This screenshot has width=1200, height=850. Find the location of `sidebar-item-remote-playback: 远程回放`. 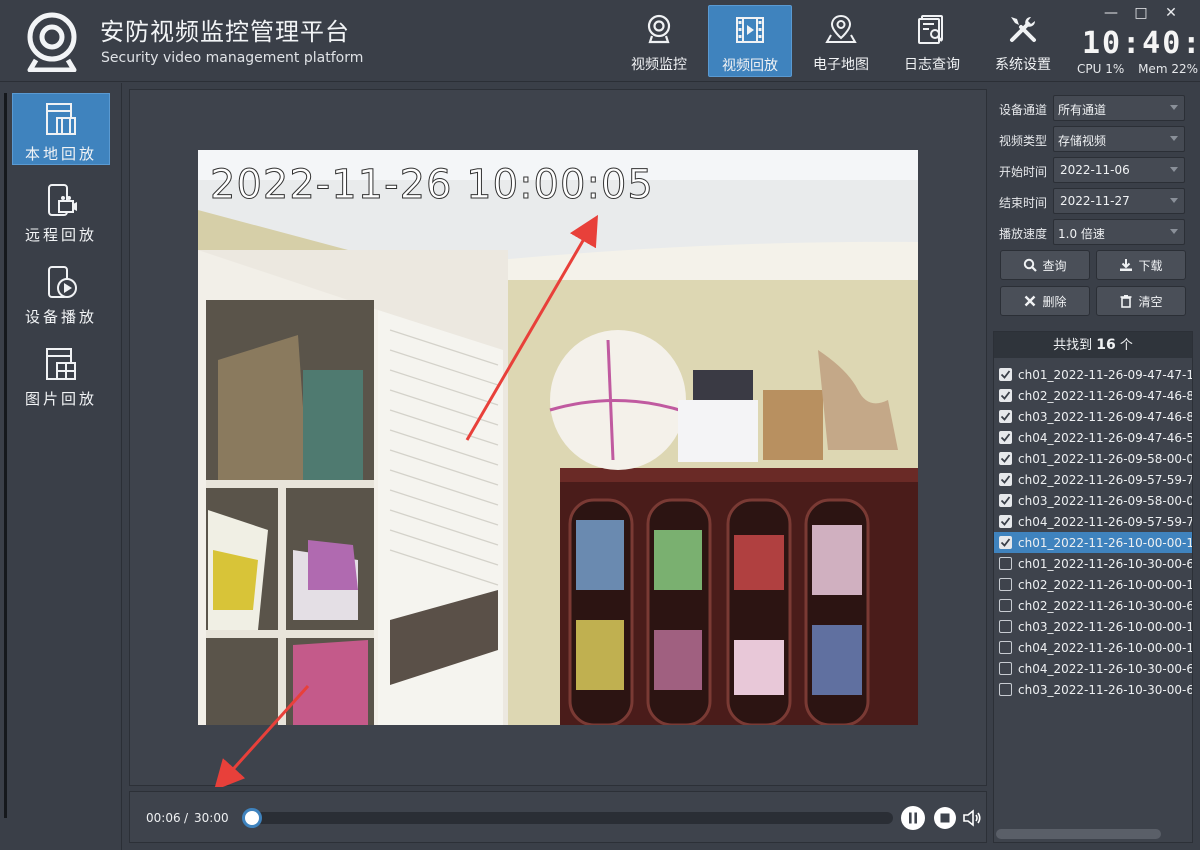

sidebar-item-remote-playback: 远程回放 is located at coordinates (61, 211).